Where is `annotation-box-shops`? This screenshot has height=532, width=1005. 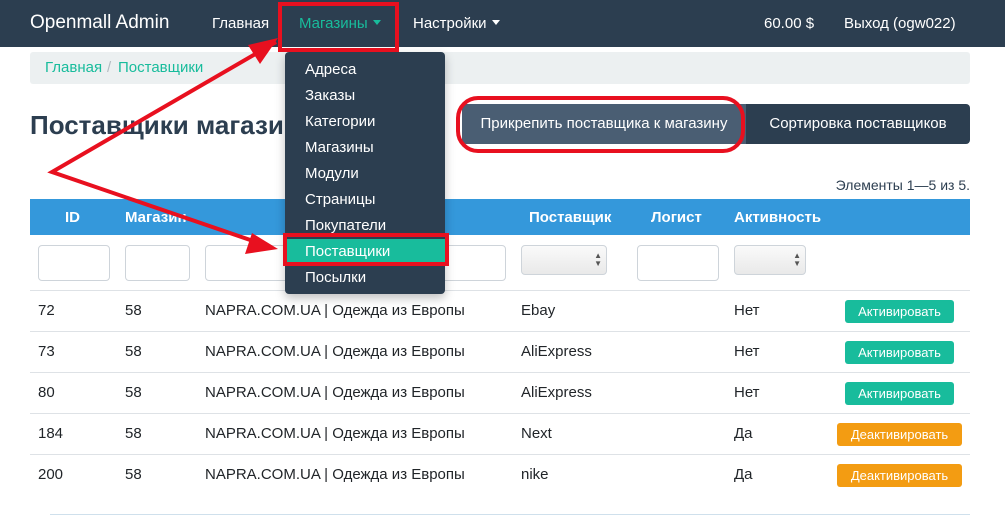 annotation-box-shops is located at coordinates (338, 27).